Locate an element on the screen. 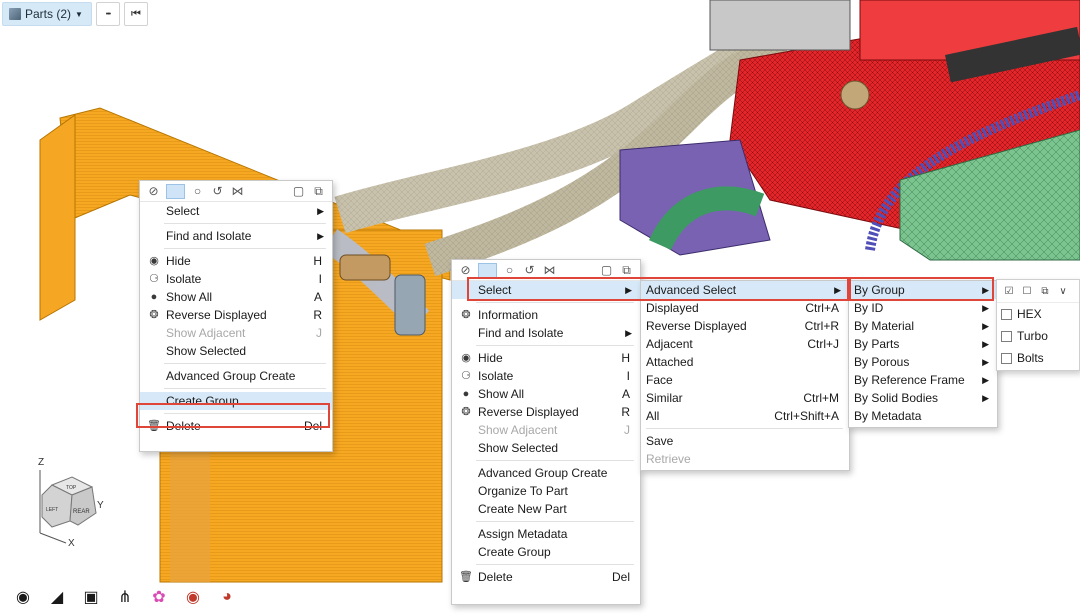  menu-item-by-metadata: By Metadata is located at coordinates (923, 416).